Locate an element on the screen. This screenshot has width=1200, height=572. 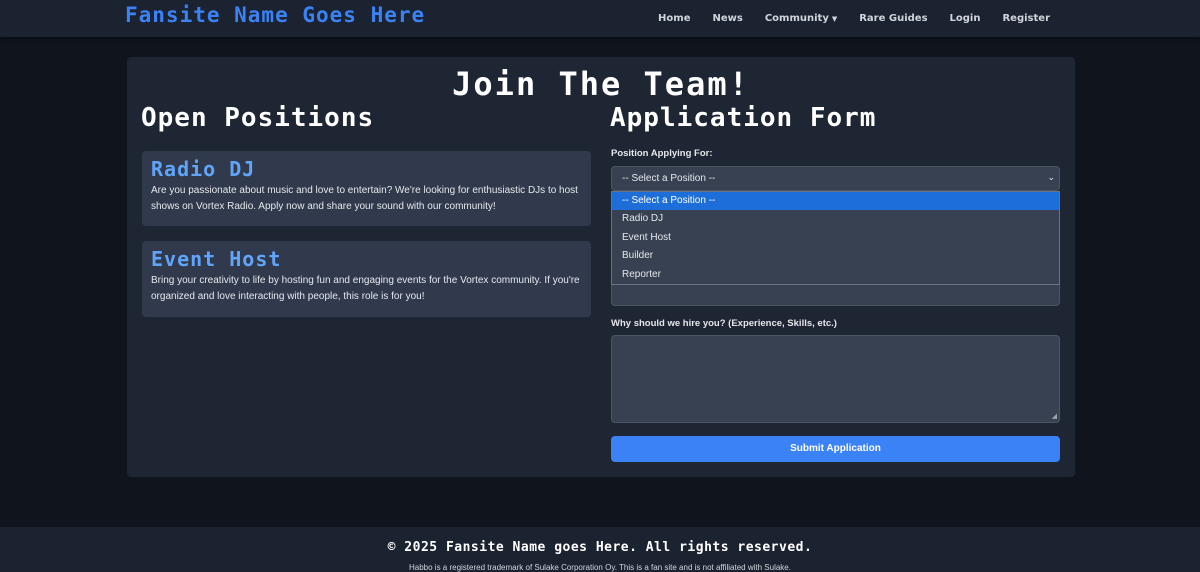
nav-news-link: News is located at coordinates (727, 18).